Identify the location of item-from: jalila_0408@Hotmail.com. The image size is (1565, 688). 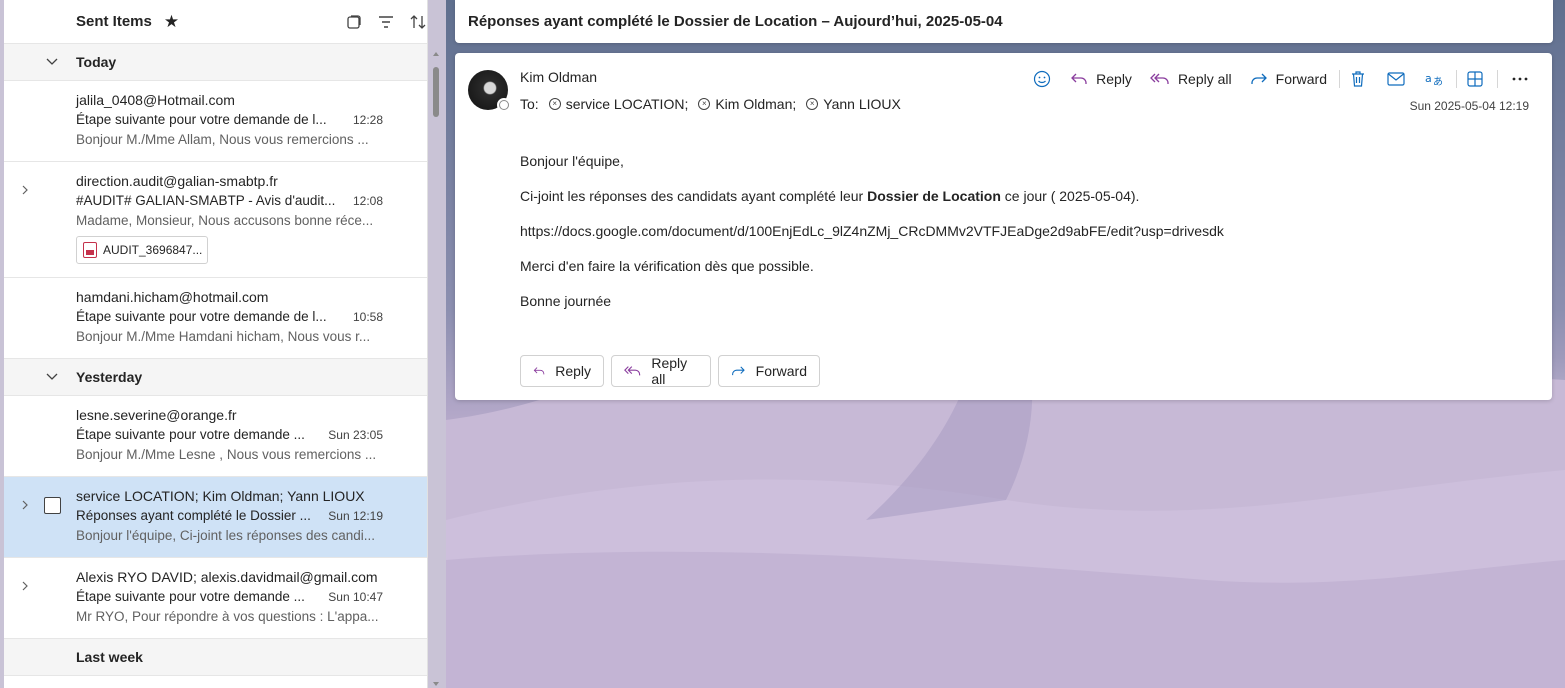
(155, 100).